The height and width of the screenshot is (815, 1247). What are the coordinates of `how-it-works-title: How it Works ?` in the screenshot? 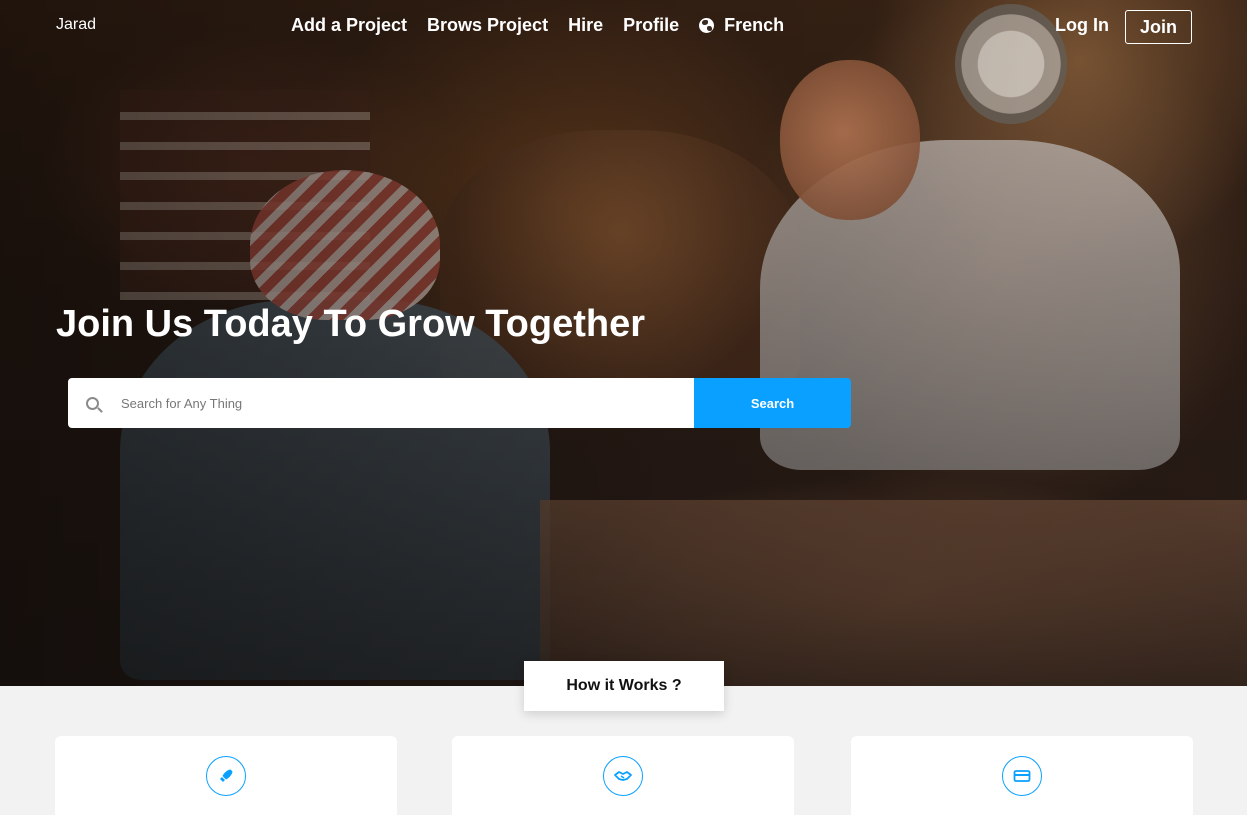 It's located at (624, 686).